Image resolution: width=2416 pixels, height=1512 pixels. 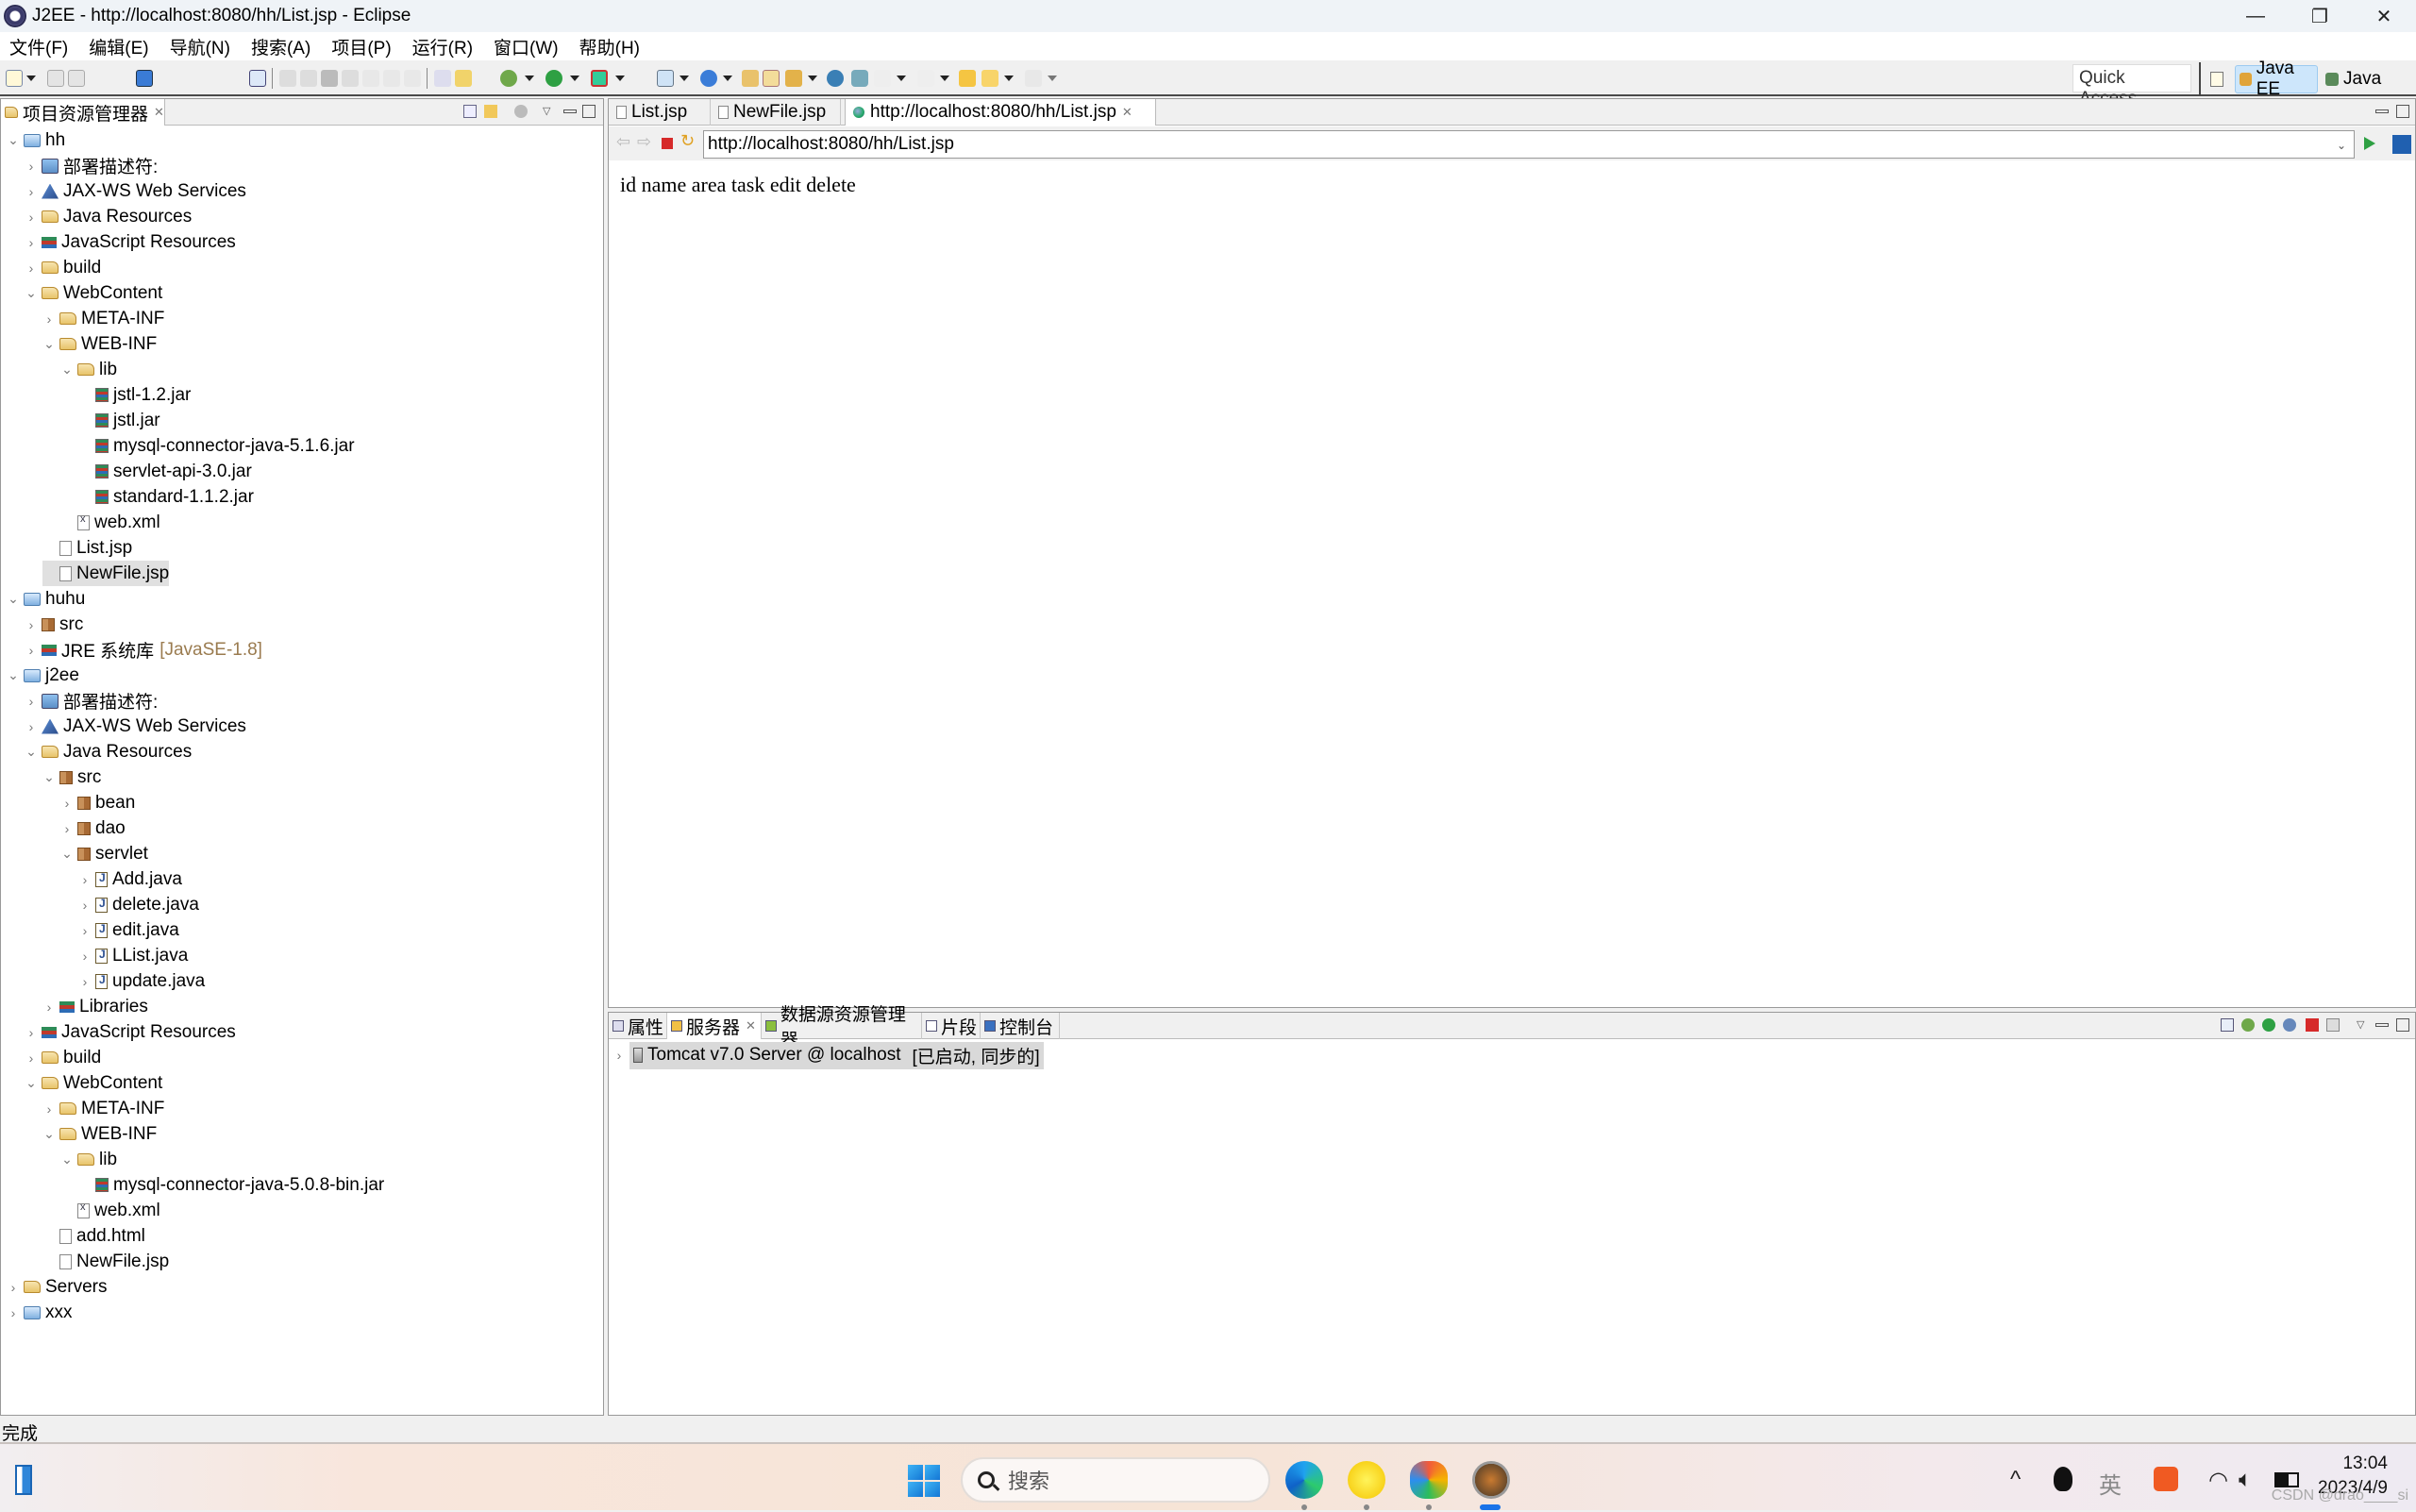 I want to click on tree-item: › edit.java, so click(x=129, y=930).